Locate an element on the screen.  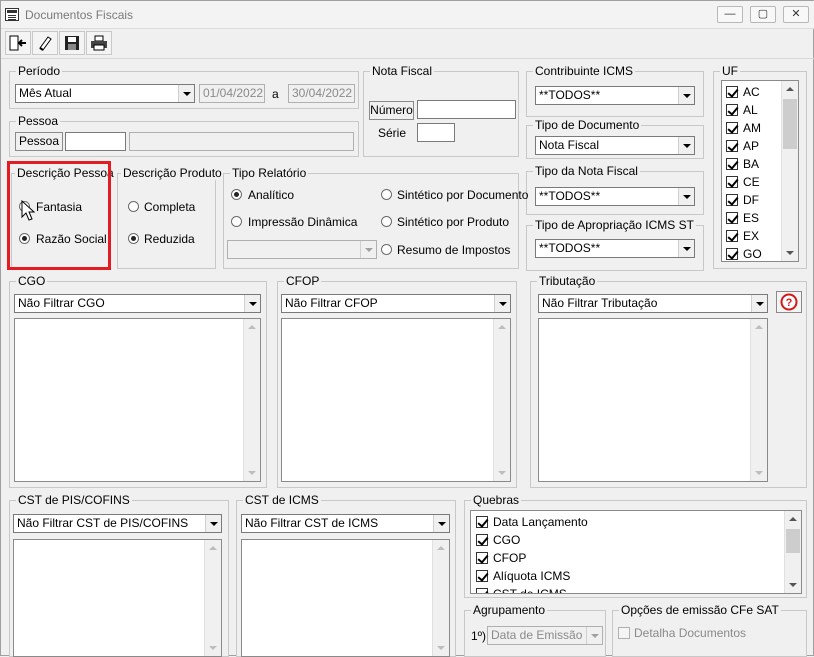
uf-item: AP is located at coordinates (754, 146).